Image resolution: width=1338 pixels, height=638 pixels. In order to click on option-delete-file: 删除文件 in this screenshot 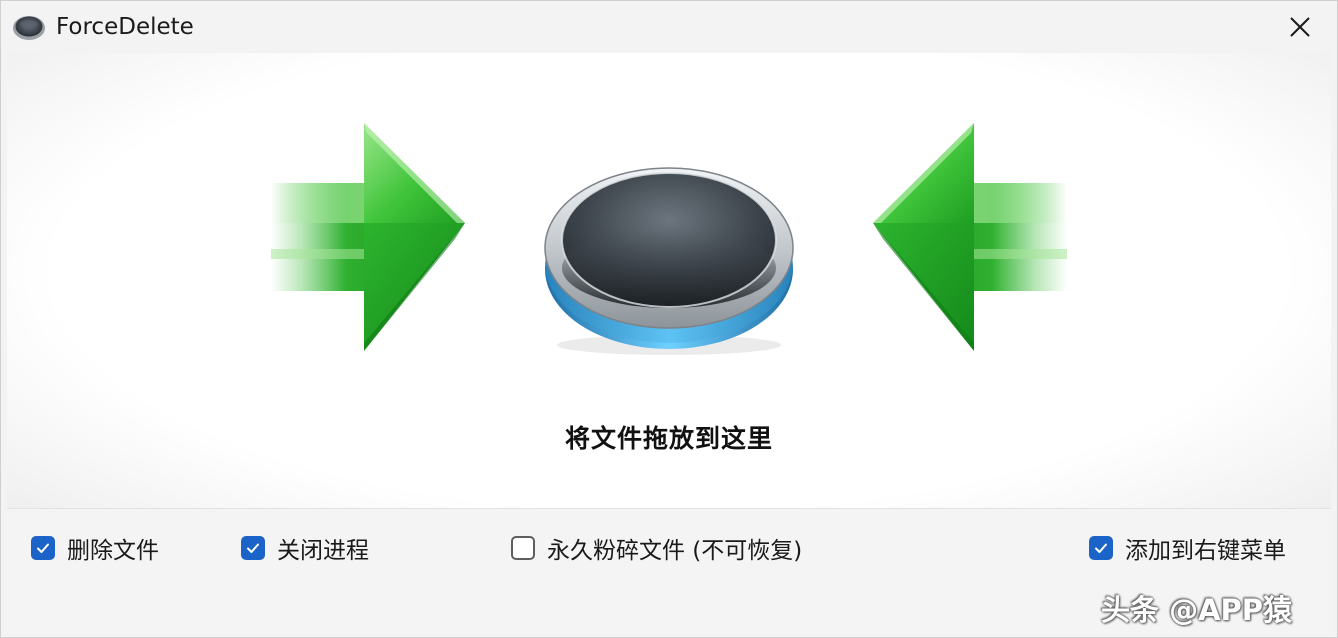, I will do `click(95, 548)`.